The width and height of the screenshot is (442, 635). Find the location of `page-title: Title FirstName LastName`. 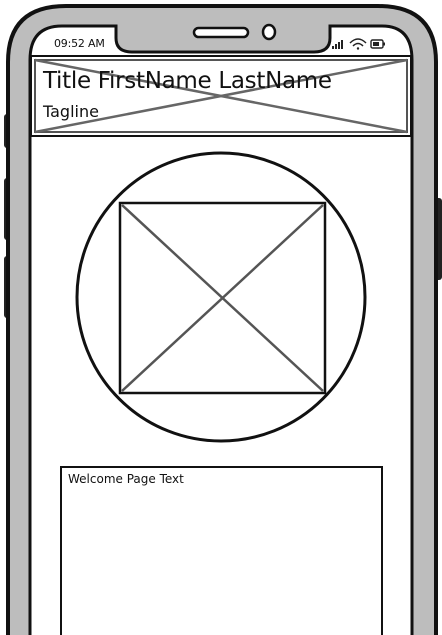

page-title: Title FirstName LastName is located at coordinates (187, 81).